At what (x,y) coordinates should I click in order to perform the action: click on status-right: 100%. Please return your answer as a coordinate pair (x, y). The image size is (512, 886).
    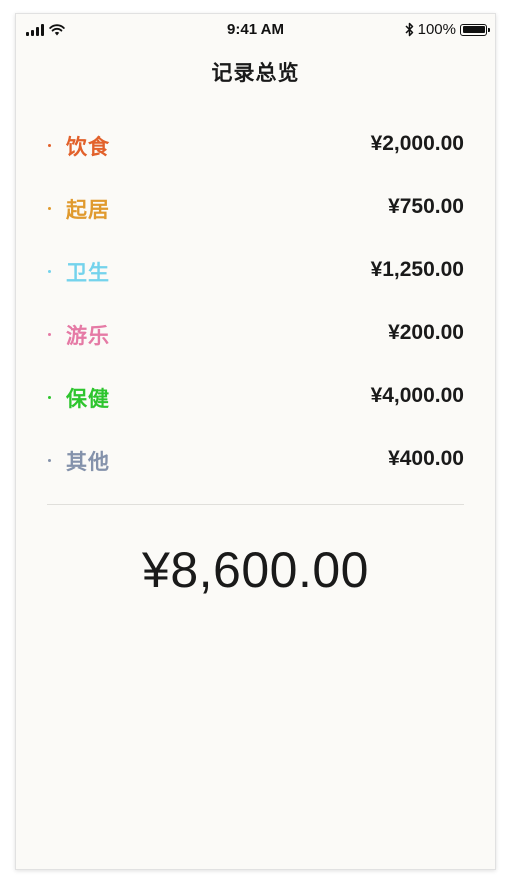
    Looking at the image, I should click on (447, 29).